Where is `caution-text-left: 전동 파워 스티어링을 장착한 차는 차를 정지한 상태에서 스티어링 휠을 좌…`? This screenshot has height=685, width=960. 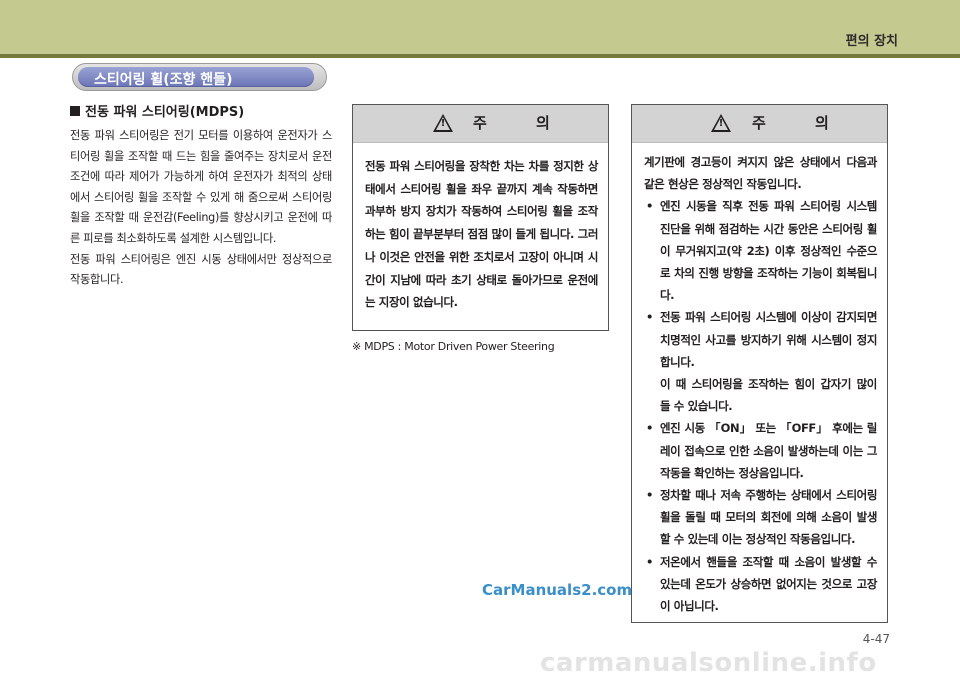
caution-text-left: 전동 파워 스티어링을 장착한 차는 차를 정지한 상태에서 스티어링 휠을 좌… is located at coordinates (481, 234).